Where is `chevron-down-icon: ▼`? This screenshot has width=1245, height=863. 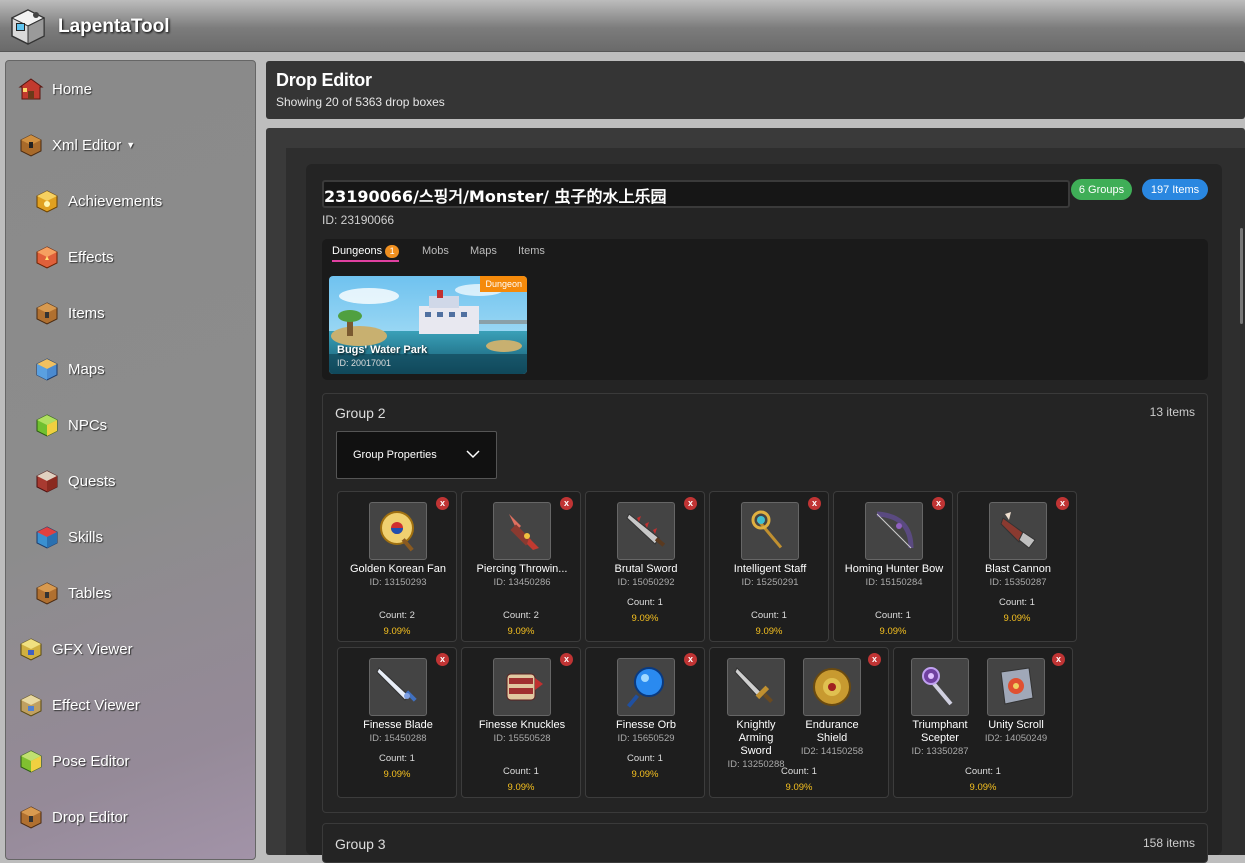 chevron-down-icon: ▼ is located at coordinates (131, 145).